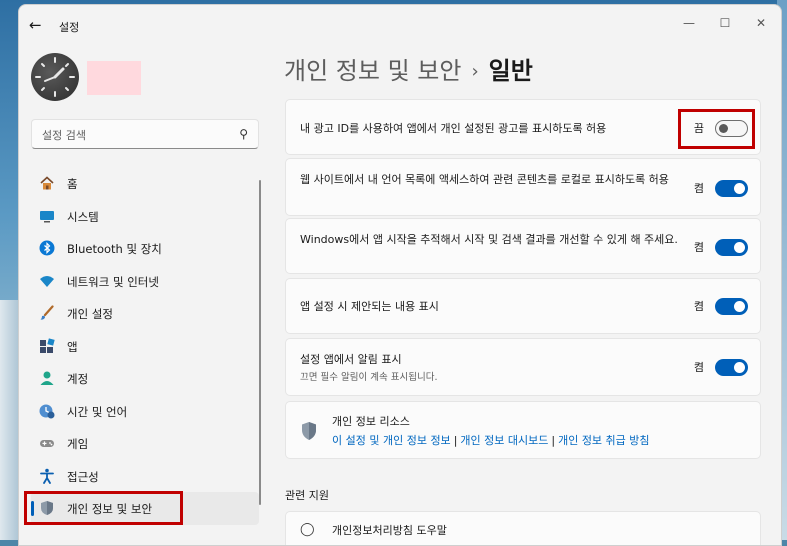 This screenshot has width=787, height=546. Describe the element at coordinates (113, 281) in the screenshot. I see `sidebar-item-label: 네트워크 및 인터넷` at that location.